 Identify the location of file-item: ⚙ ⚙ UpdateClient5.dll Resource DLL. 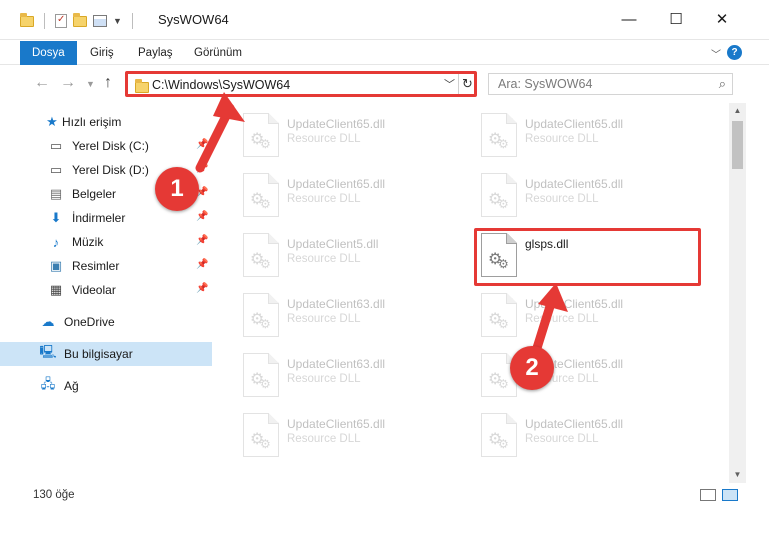
(328, 255).